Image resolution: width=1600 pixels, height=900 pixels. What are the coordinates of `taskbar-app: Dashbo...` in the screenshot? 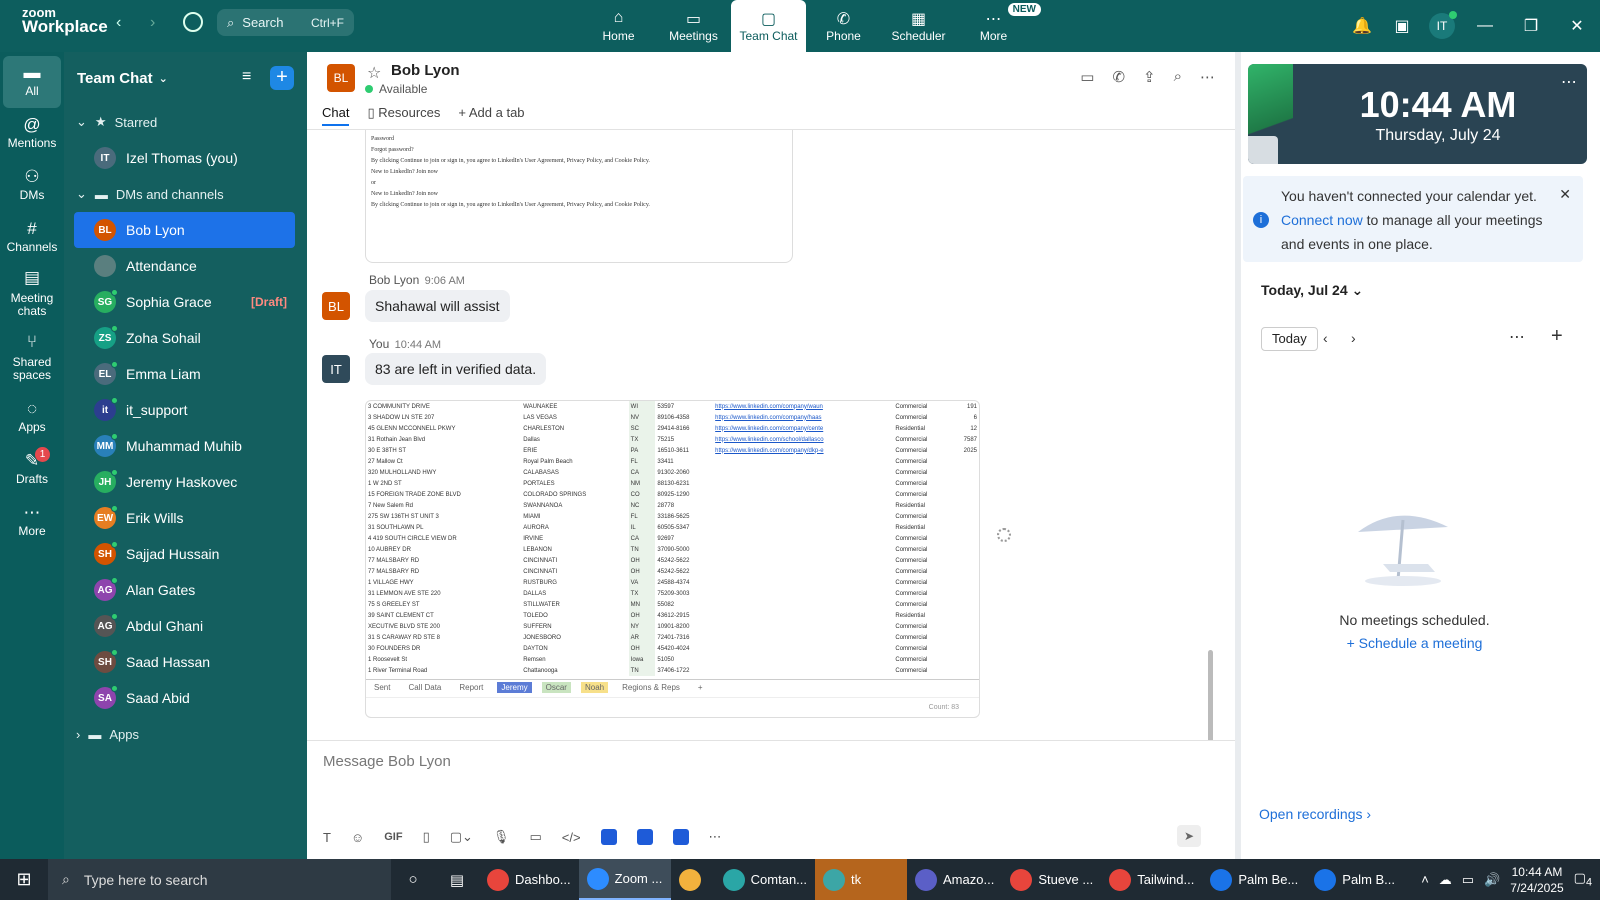 It's located at (529, 879).